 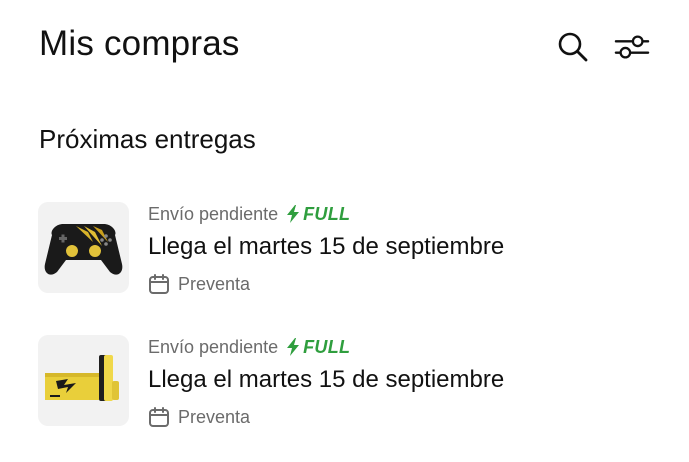 I want to click on filter-button, so click(x=632, y=47).